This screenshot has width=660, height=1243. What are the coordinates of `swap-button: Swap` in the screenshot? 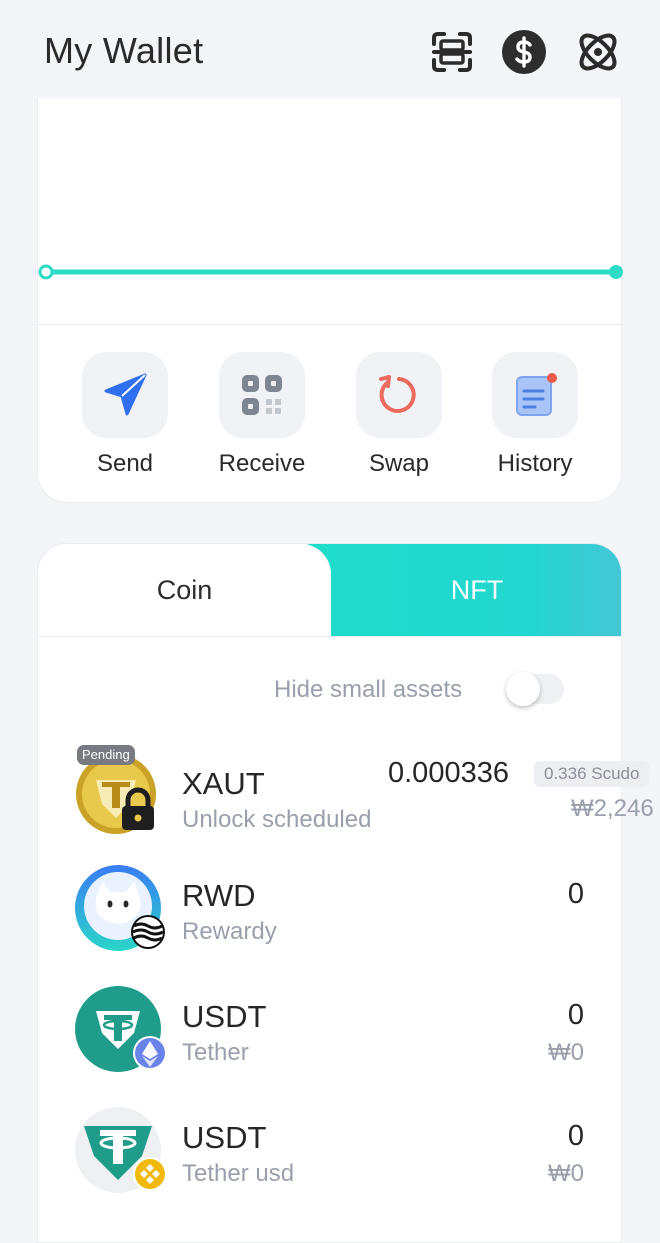 It's located at (399, 415).